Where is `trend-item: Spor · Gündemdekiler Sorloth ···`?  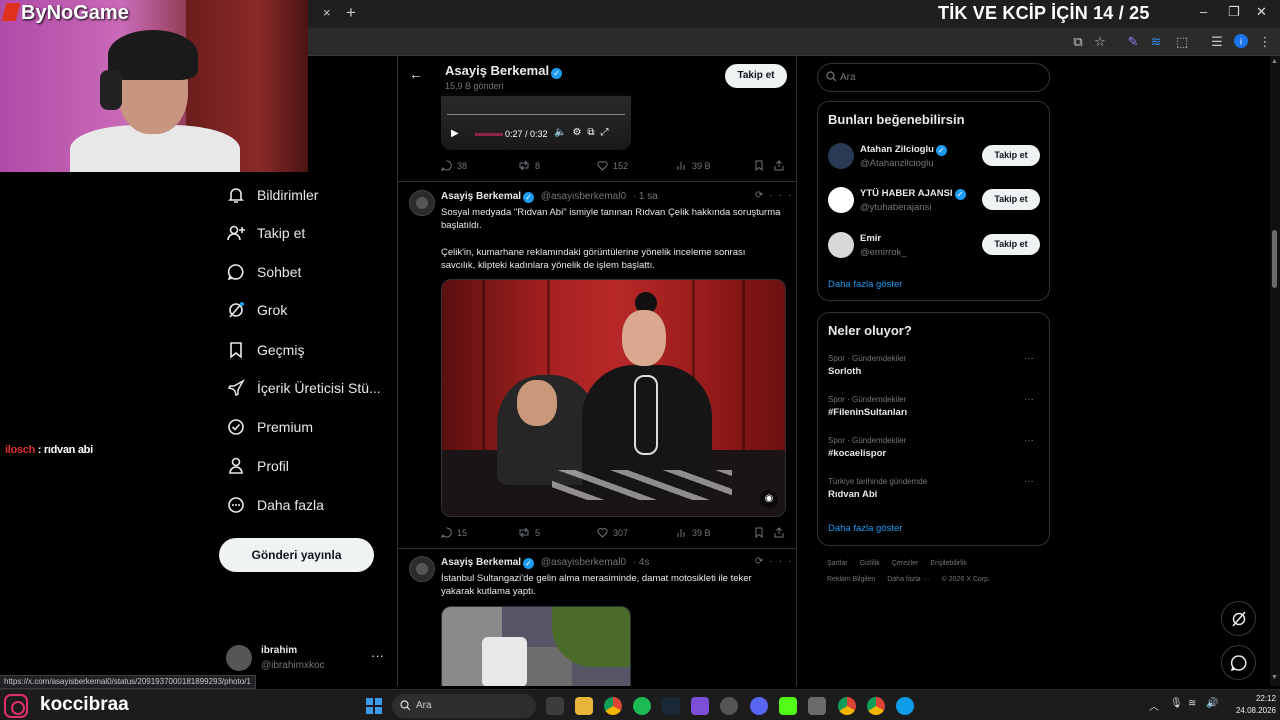
trend-item: Spor · Gündemdekiler Sorloth ··· is located at coordinates (935, 369).